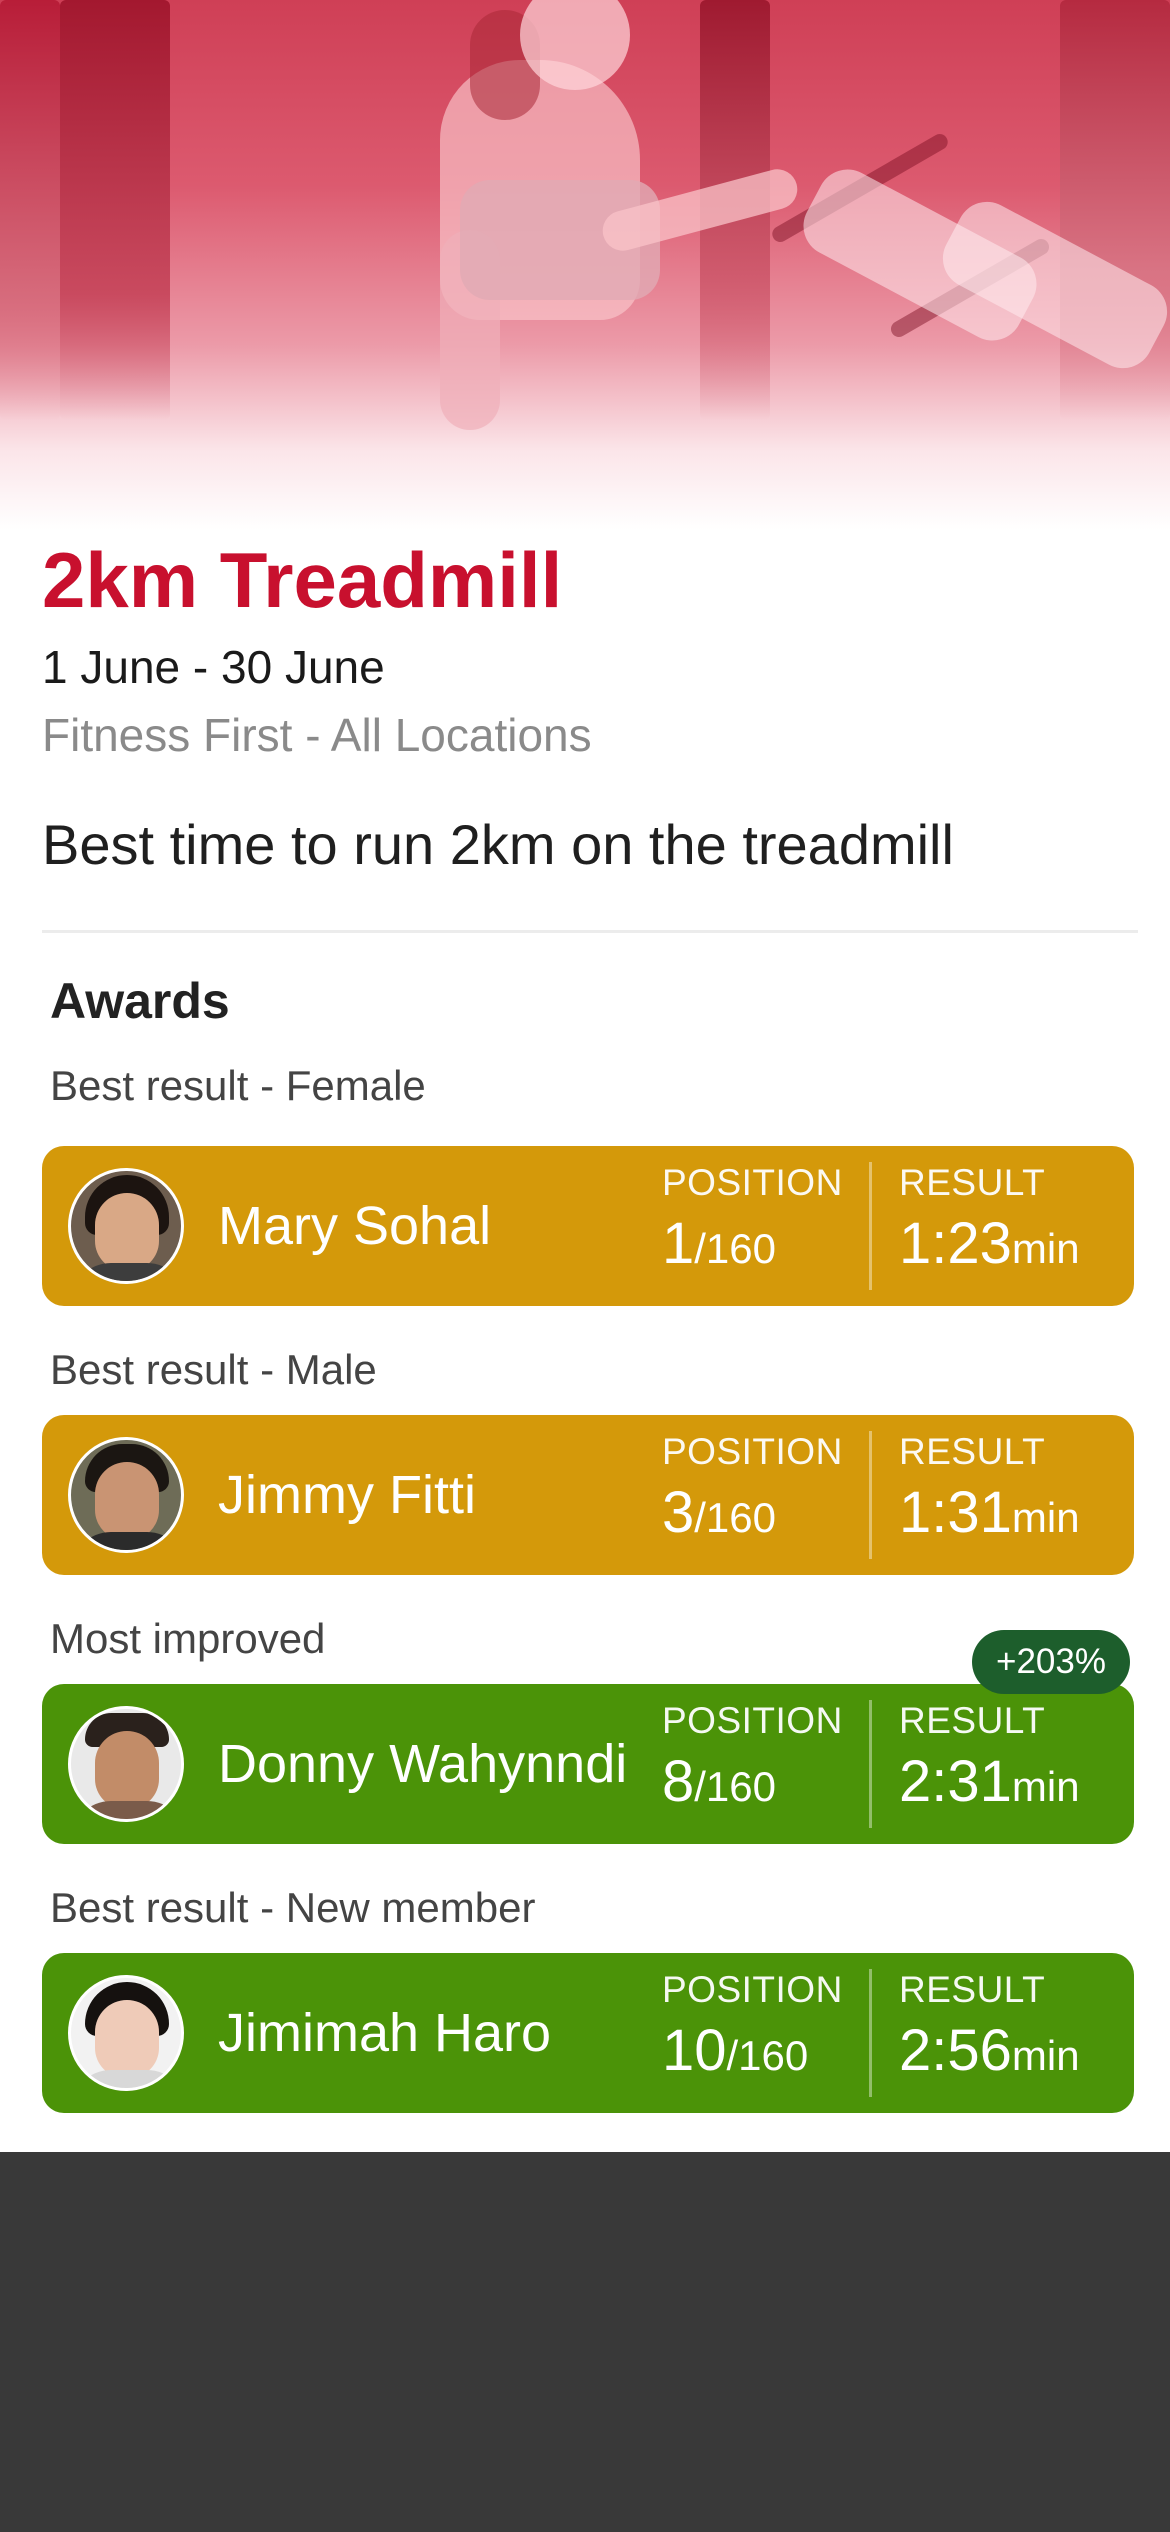 The image size is (1170, 2532). I want to click on result-value: 1:31, so click(955, 1512).